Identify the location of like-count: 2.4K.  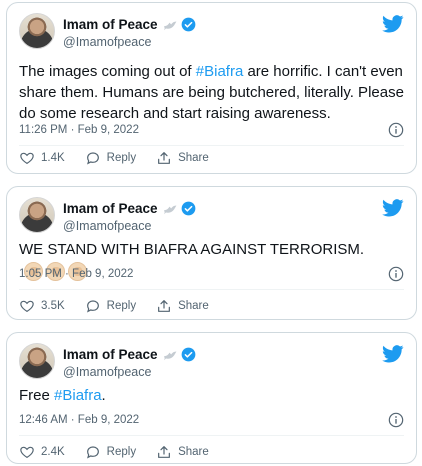
(53, 452).